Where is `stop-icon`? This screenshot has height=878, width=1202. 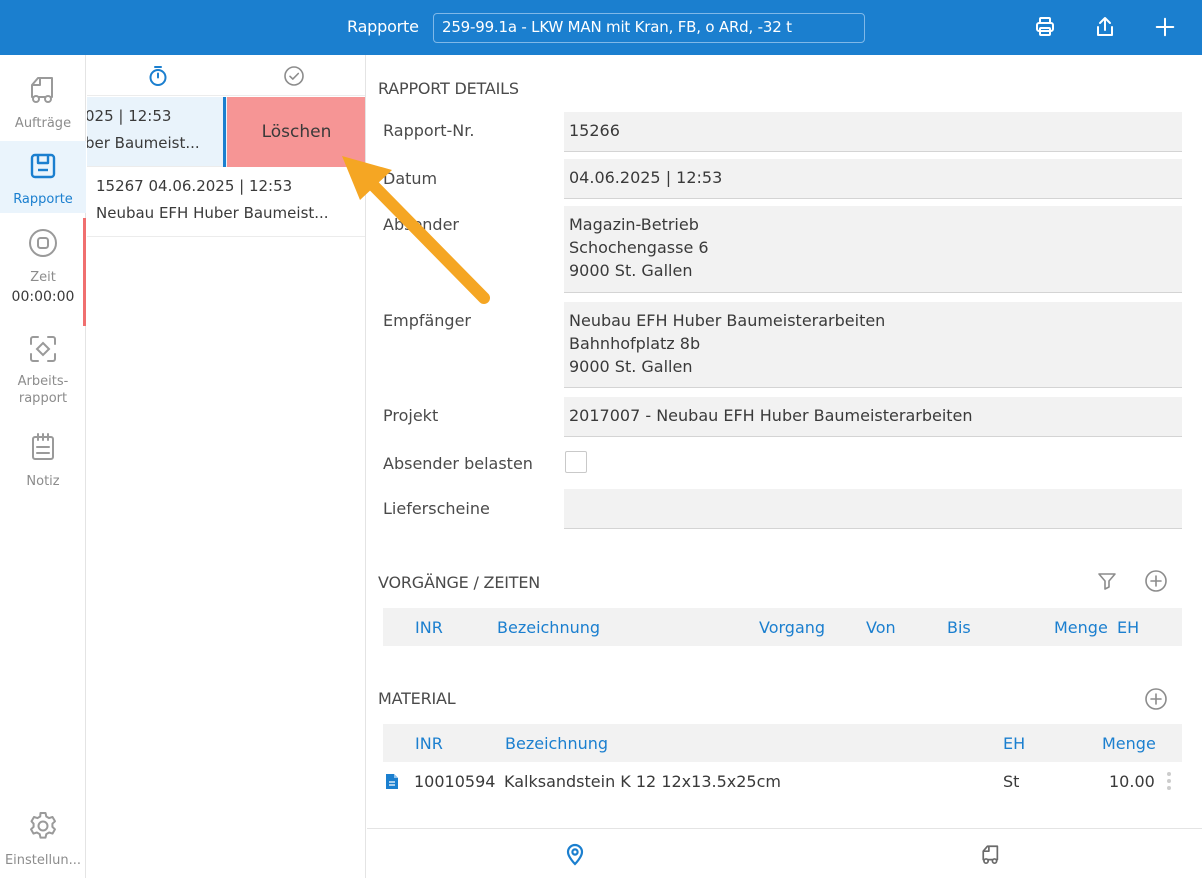 stop-icon is located at coordinates (43, 245).